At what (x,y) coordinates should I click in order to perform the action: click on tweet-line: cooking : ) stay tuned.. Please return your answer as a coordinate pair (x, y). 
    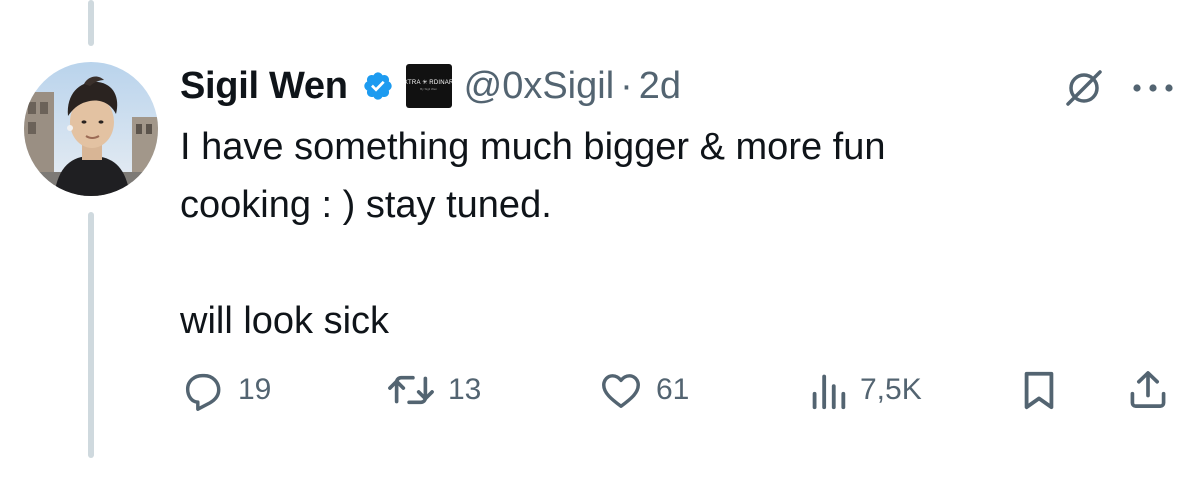
    Looking at the image, I should click on (366, 205).